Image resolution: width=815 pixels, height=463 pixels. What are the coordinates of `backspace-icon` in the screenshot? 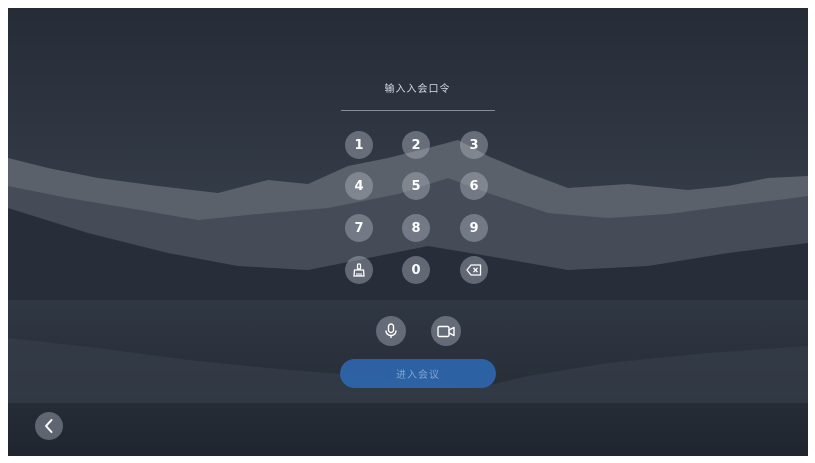 It's located at (474, 270).